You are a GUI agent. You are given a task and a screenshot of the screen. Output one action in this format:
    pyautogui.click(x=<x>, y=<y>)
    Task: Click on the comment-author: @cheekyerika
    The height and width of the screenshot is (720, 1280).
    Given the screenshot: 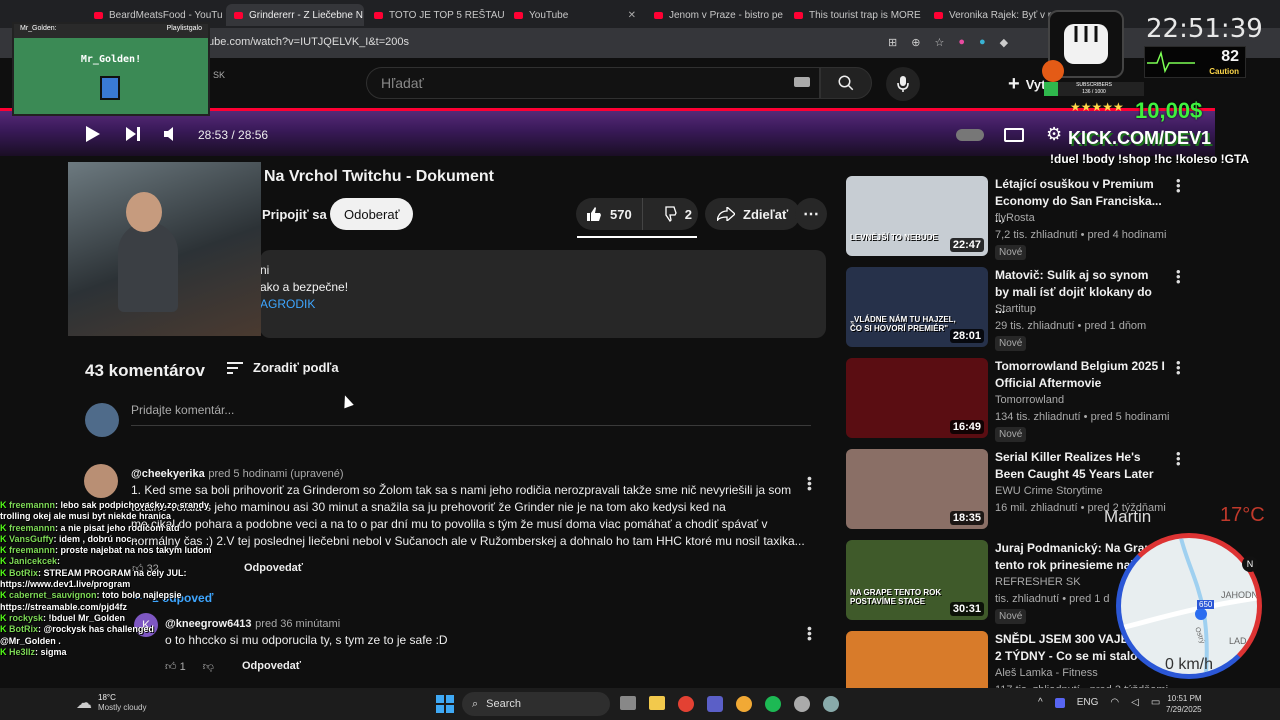 What is the action you would take?
    pyautogui.click(x=168, y=474)
    